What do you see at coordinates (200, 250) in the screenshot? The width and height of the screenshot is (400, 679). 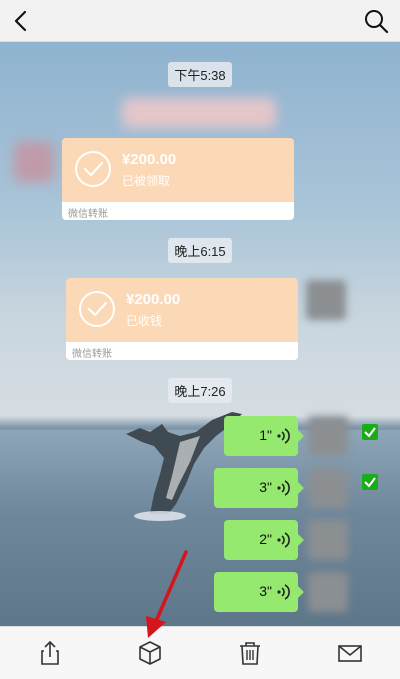 I see `timestamp: 晚上6:15` at bounding box center [200, 250].